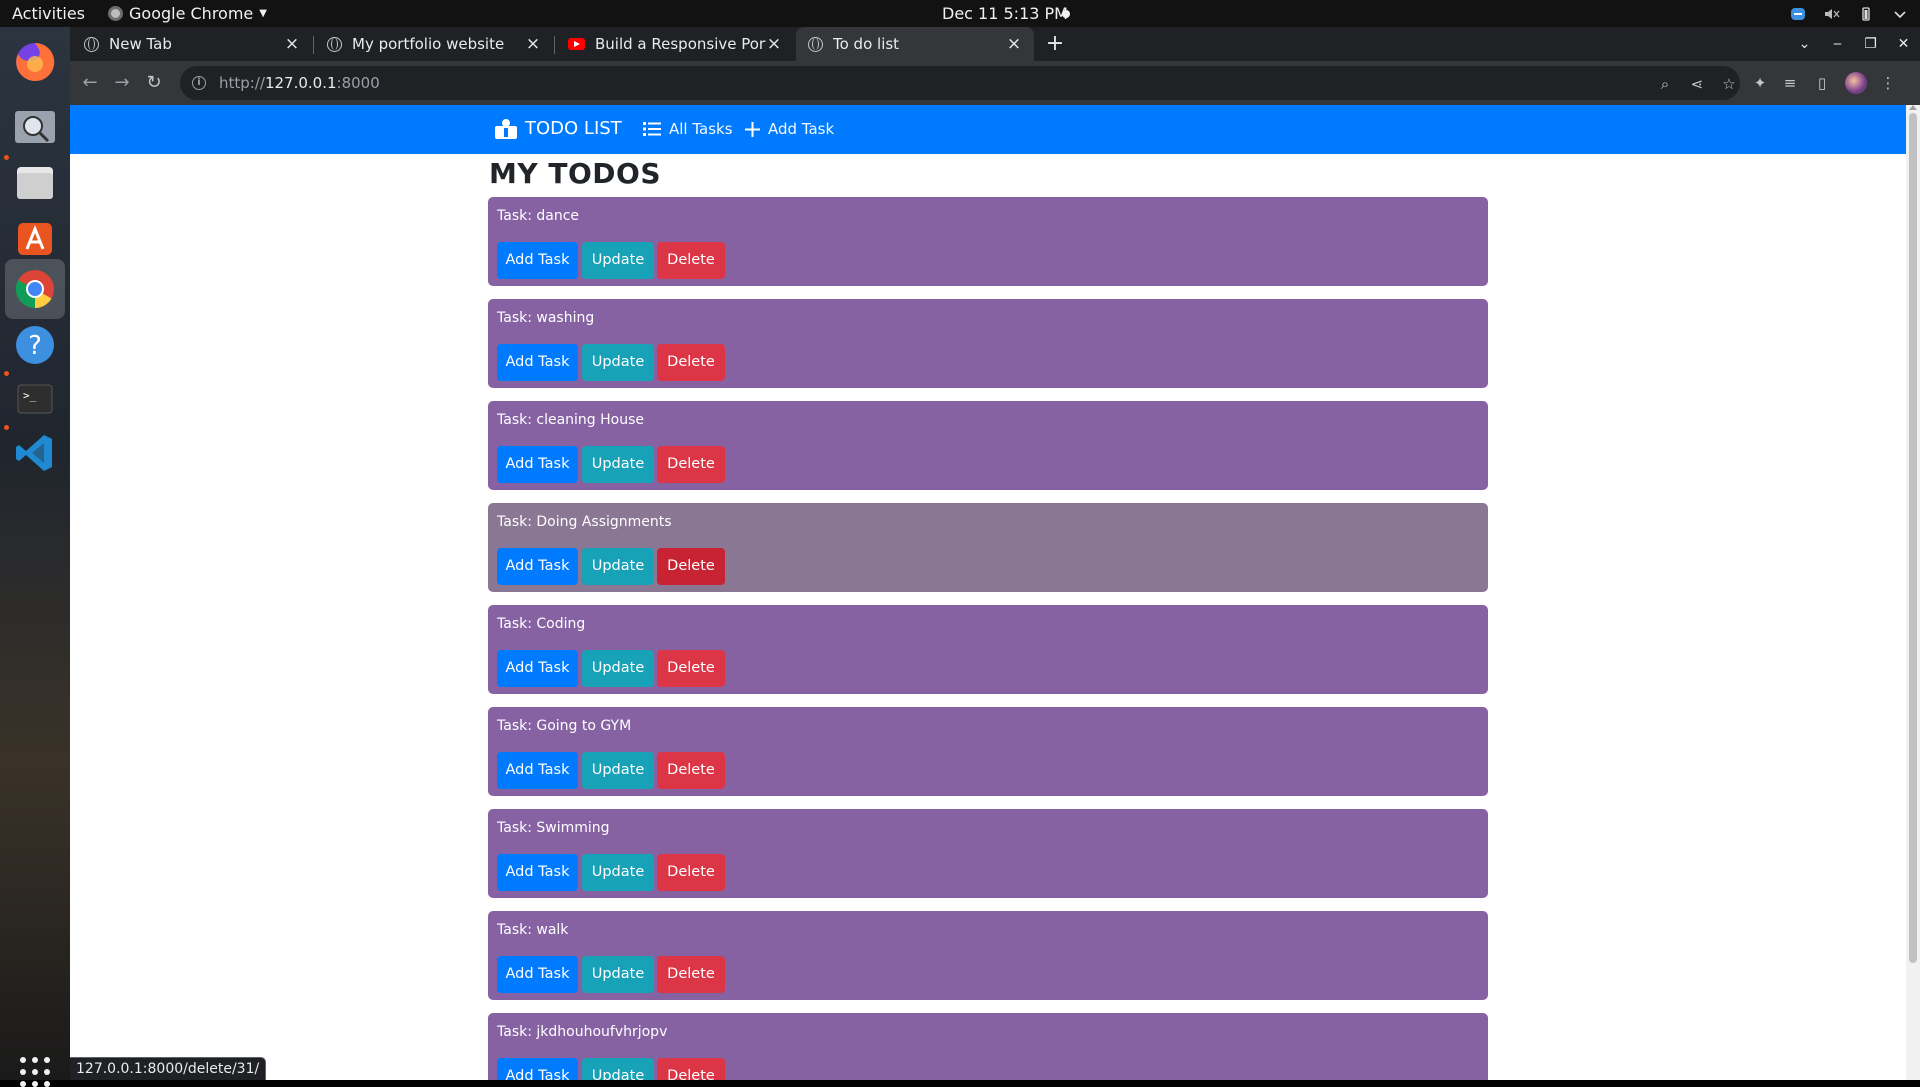  I want to click on firefox-launcher, so click(35, 62).